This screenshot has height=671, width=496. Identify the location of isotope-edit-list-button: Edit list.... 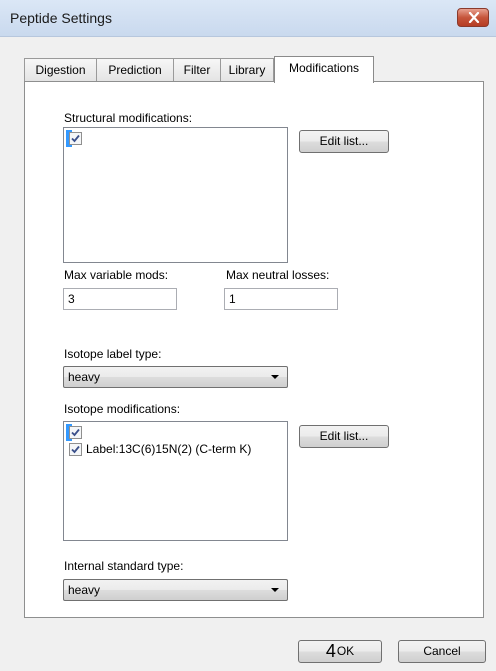
(344, 436).